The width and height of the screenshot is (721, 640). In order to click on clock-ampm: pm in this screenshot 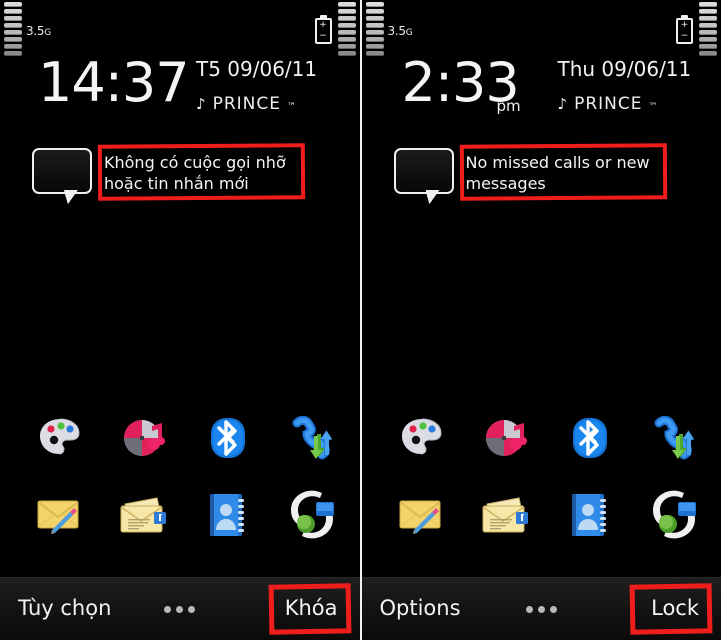, I will do `click(508, 106)`.